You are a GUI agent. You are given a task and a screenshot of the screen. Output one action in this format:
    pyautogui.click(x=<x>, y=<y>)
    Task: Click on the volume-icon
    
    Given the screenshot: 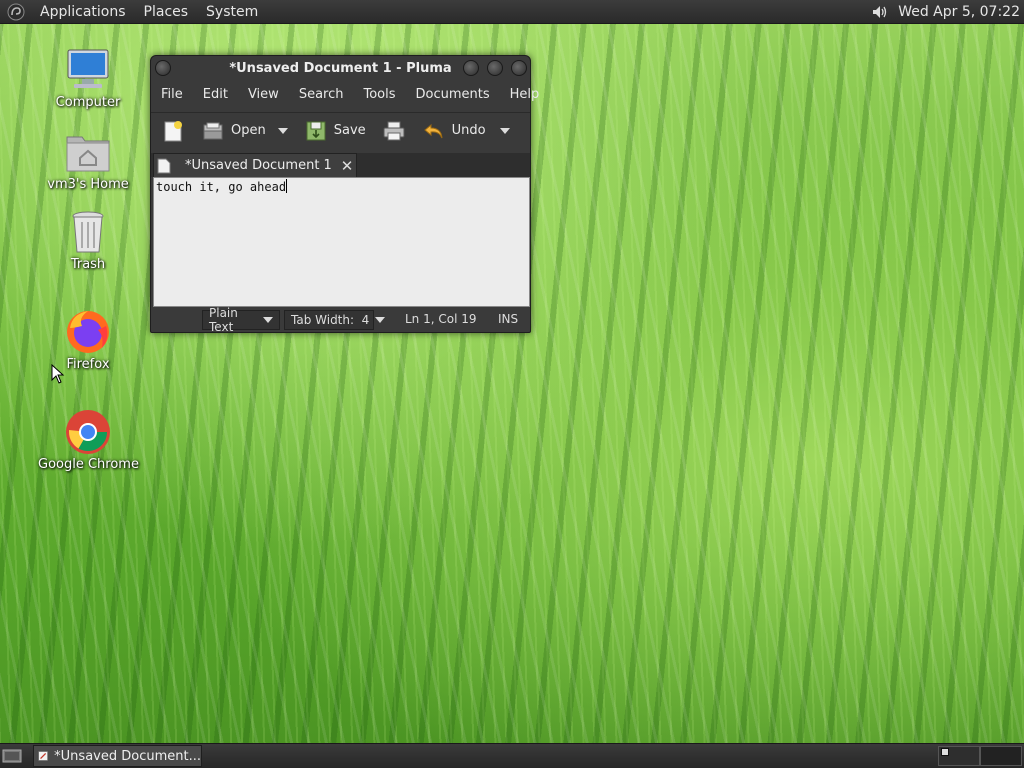 What is the action you would take?
    pyautogui.click(x=880, y=12)
    